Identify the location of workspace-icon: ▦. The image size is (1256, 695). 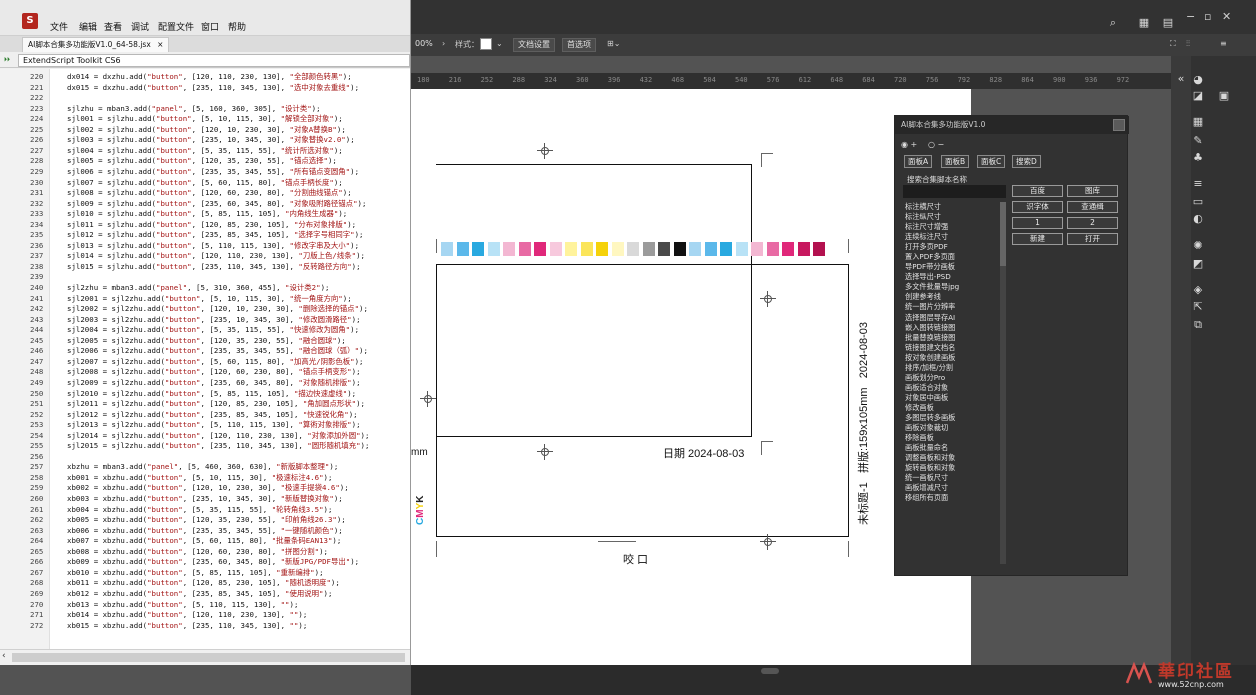
(1144, 23).